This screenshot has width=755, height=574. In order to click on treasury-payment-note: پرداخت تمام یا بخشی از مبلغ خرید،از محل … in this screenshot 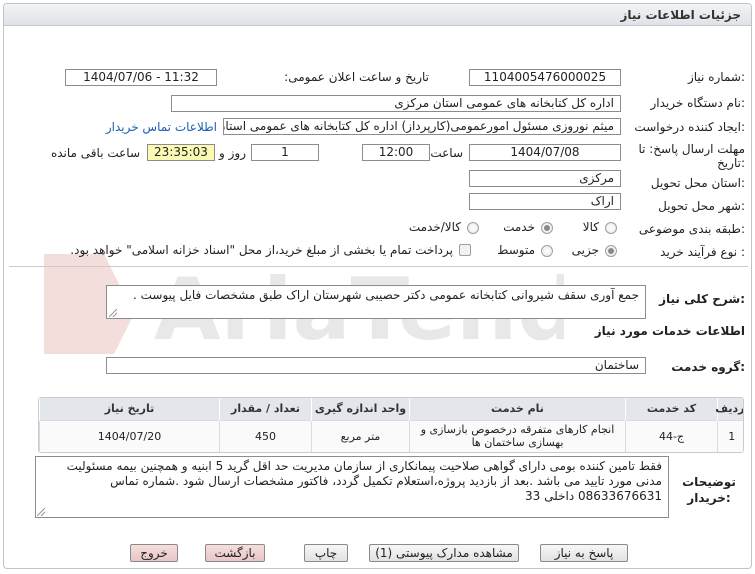, I will do `click(261, 250)`.